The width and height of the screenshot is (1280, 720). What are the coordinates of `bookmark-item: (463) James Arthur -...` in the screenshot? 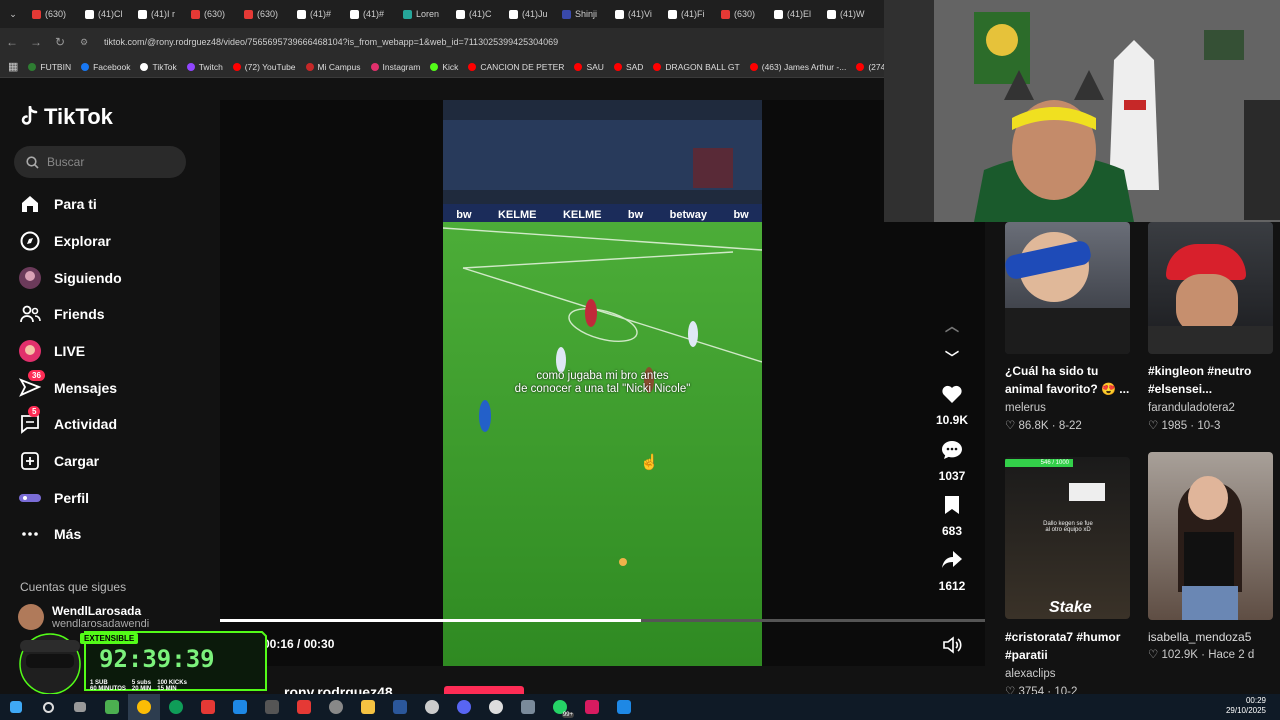 It's located at (797, 67).